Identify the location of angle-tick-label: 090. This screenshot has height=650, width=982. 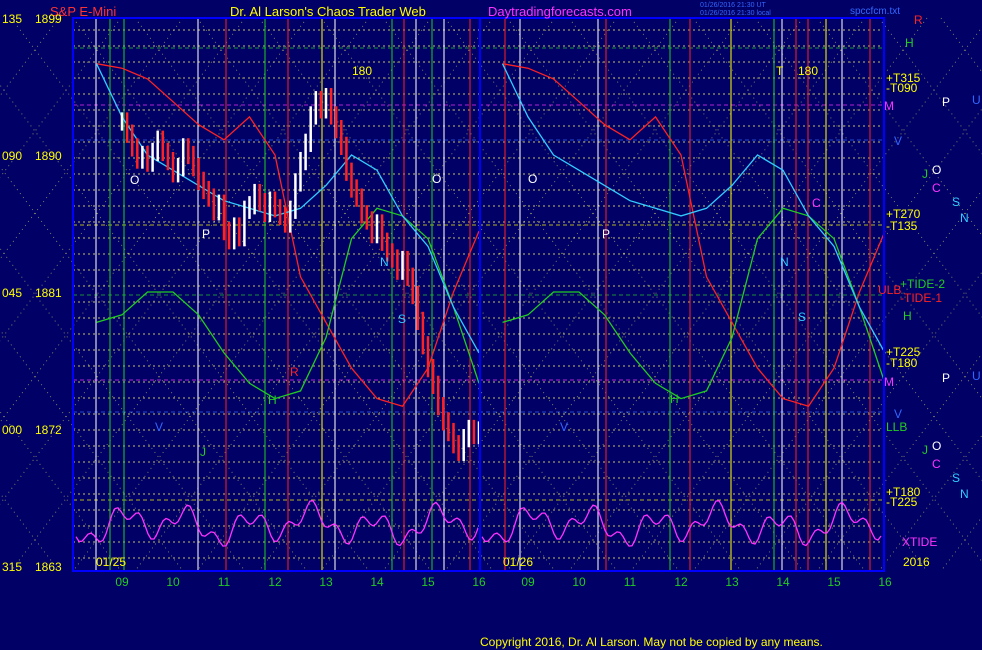
(12, 156).